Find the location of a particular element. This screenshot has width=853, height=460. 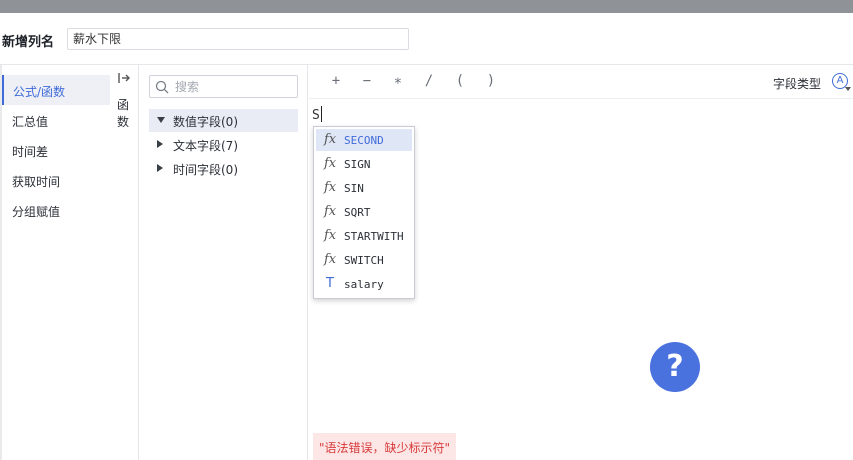

suggestion-item: T salary is located at coordinates (364, 284).